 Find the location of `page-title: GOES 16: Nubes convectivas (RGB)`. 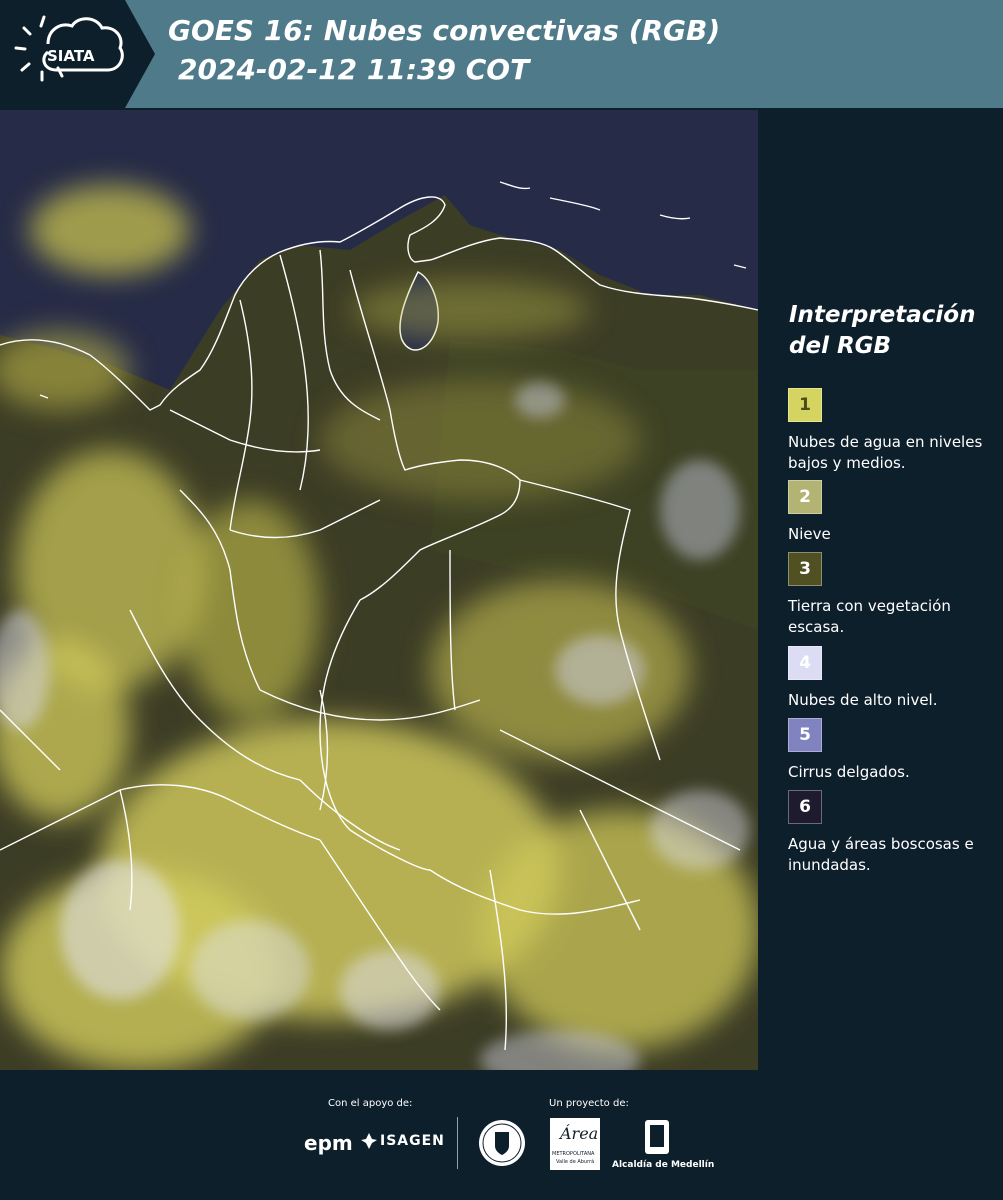

page-title: GOES 16: Nubes convectivas (RGB) is located at coordinates (444, 30).